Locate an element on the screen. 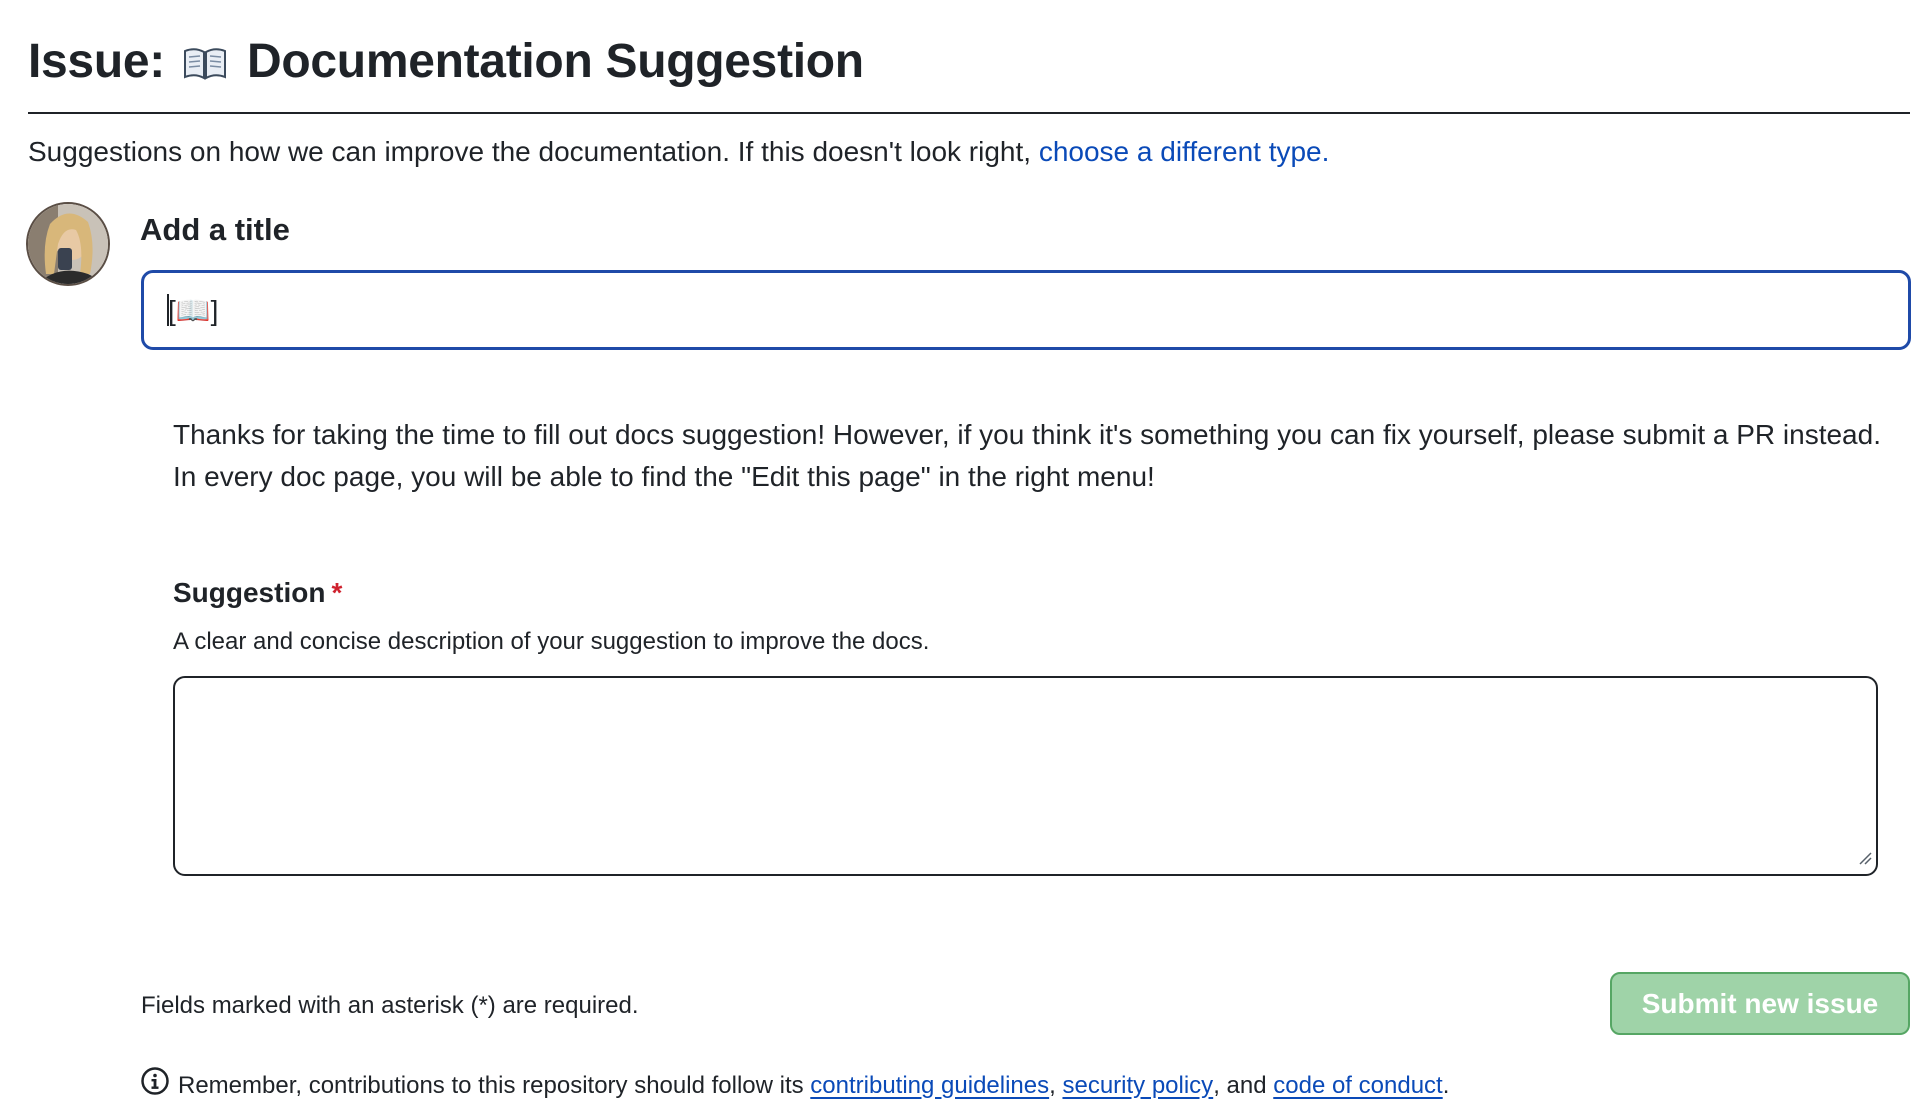 This screenshot has width=1930, height=1114. code-of-conduct-link: code of conduct is located at coordinates (1357, 1086).